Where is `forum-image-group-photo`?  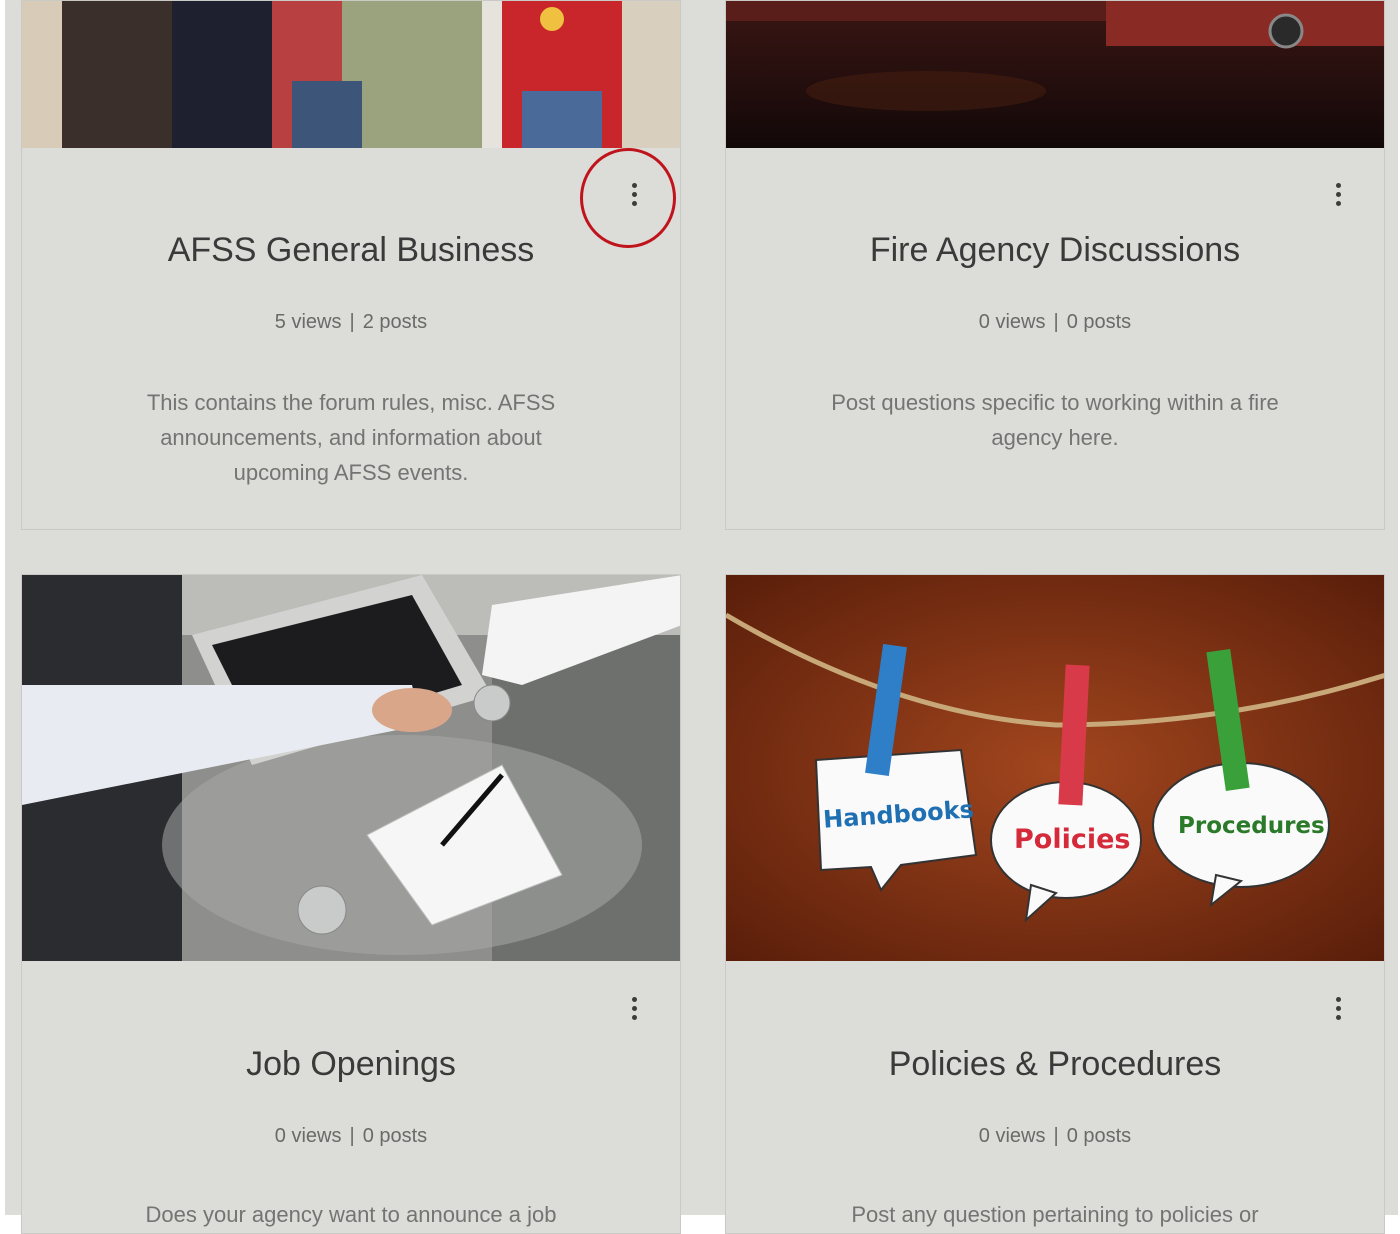 forum-image-group-photo is located at coordinates (351, 74).